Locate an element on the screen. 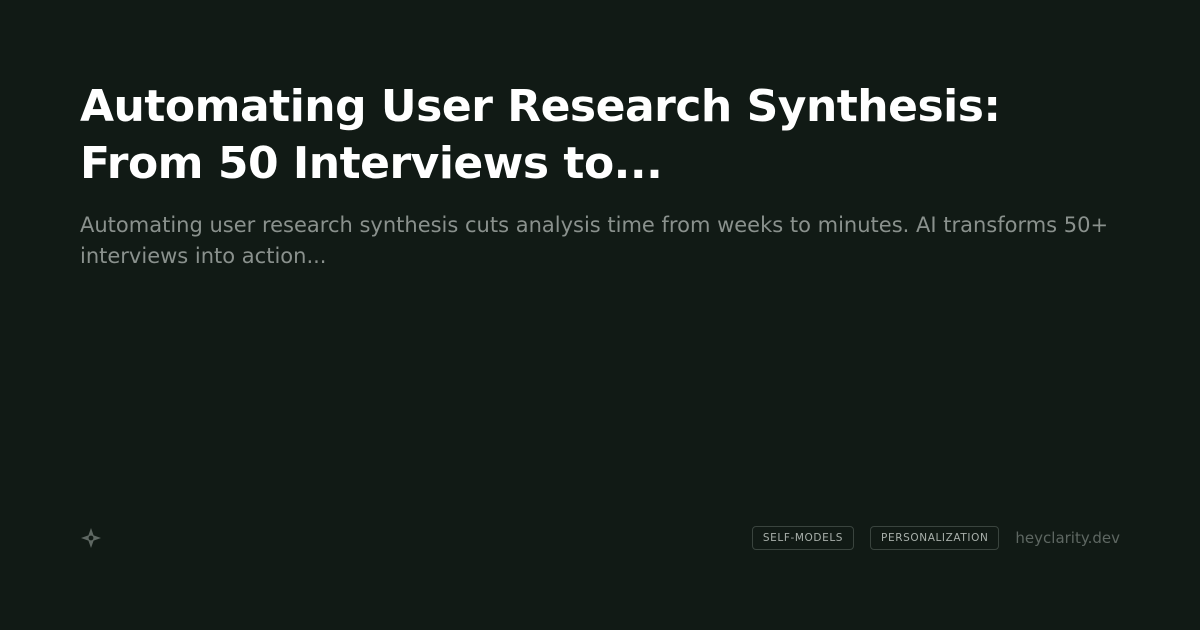 The image size is (1200, 630). tag-personalization: PERSONALIZATION is located at coordinates (935, 538).